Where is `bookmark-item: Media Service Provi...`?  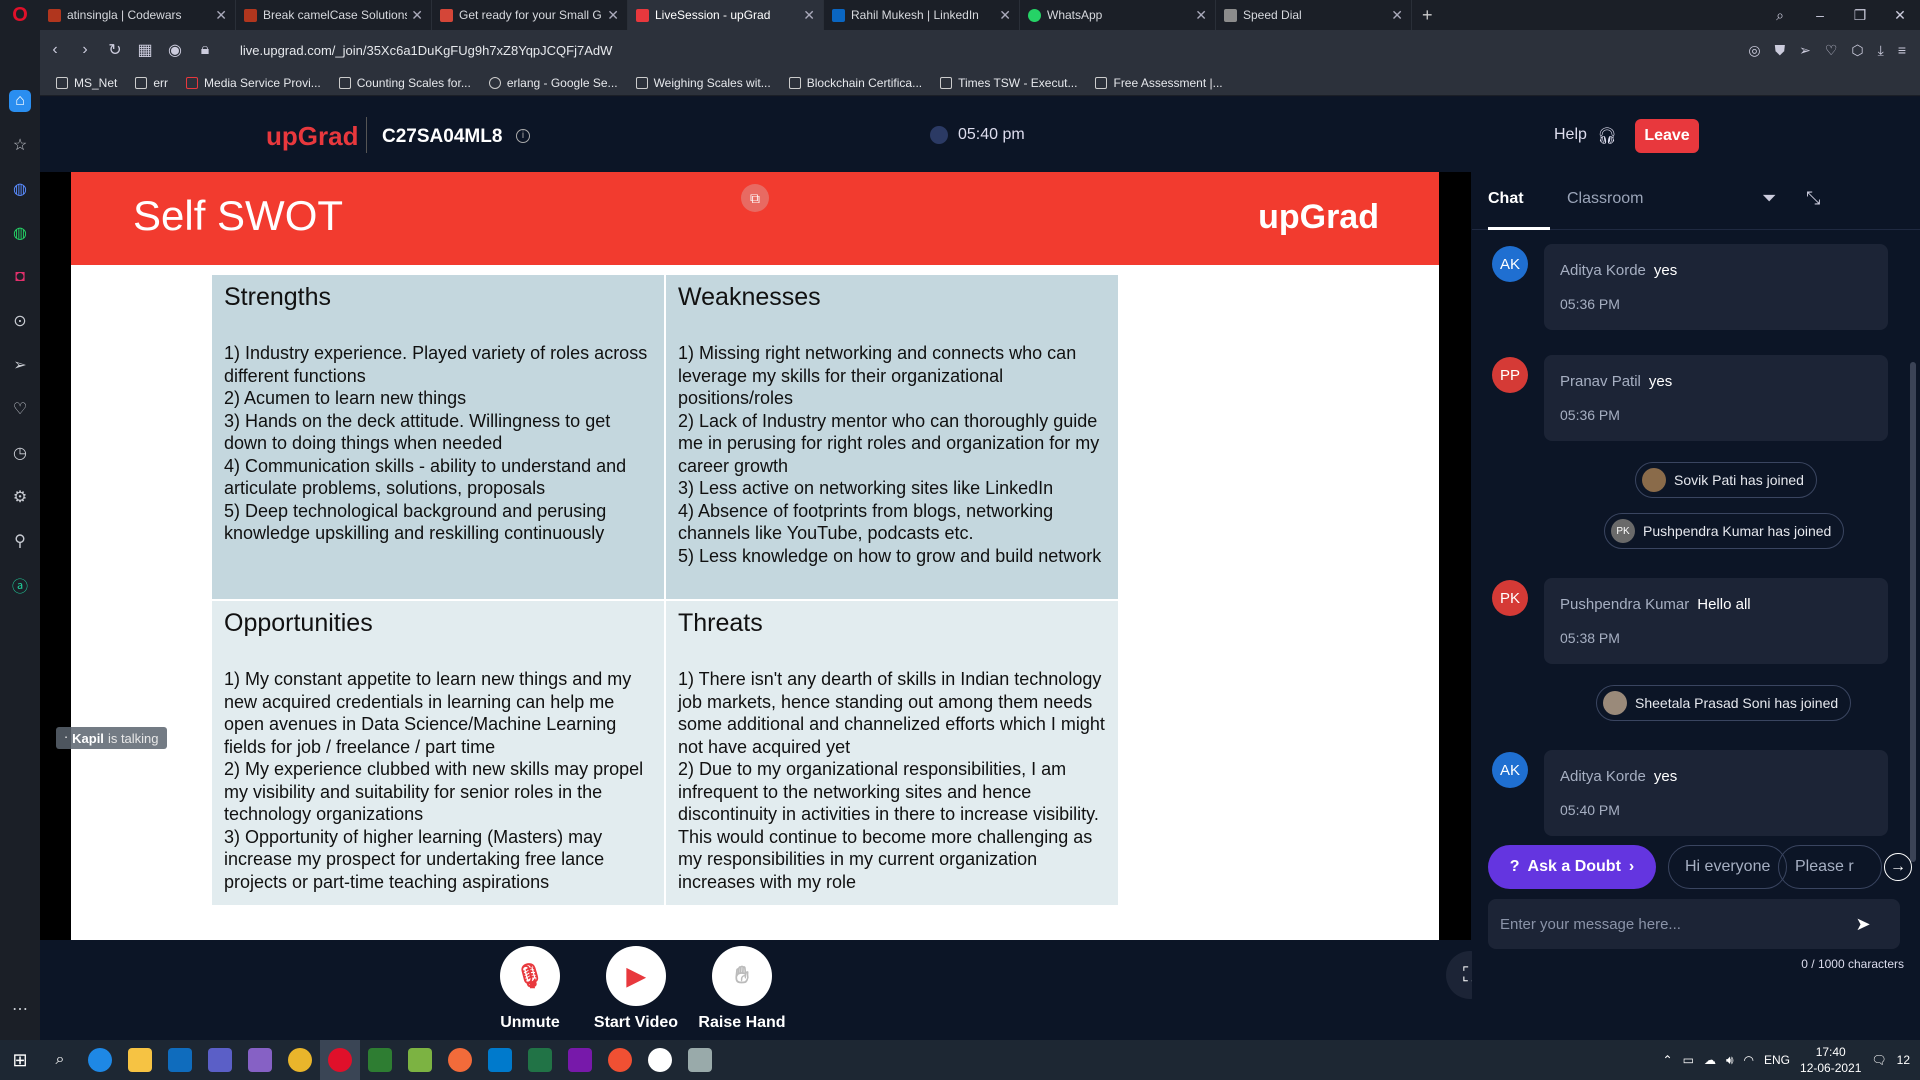
bookmark-item: Media Service Provi... is located at coordinates (253, 83).